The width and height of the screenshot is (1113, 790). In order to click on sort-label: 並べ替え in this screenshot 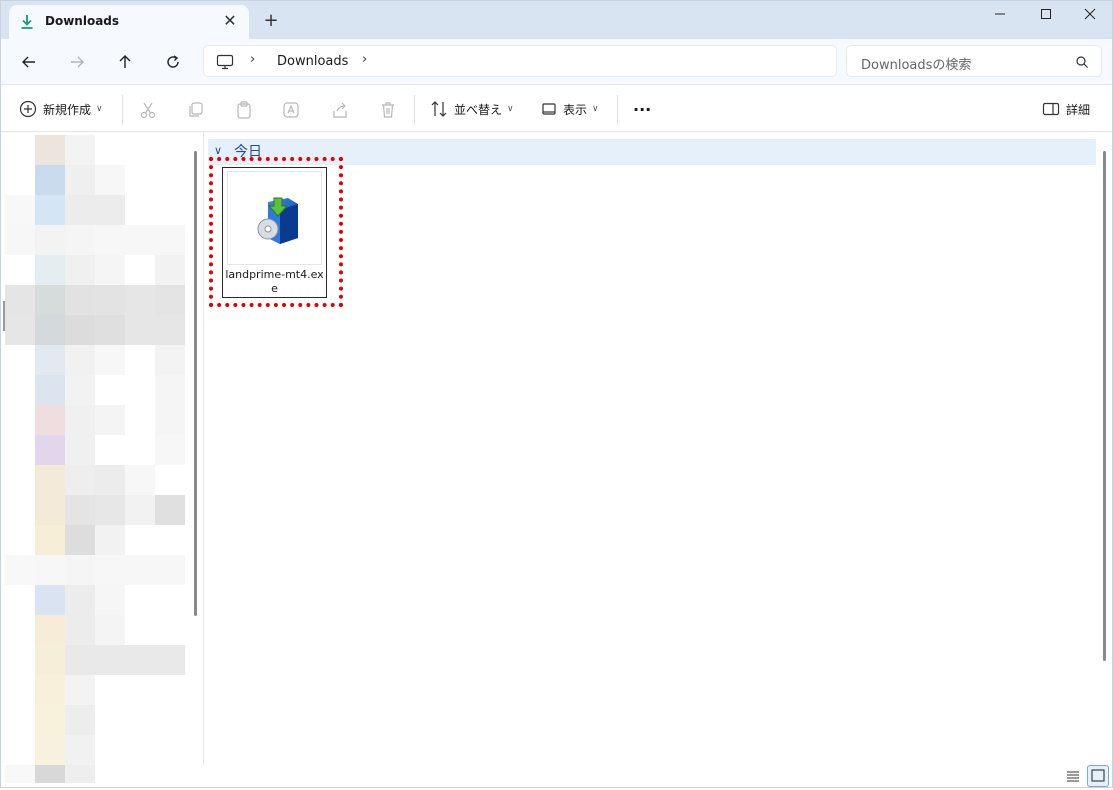, I will do `click(478, 109)`.